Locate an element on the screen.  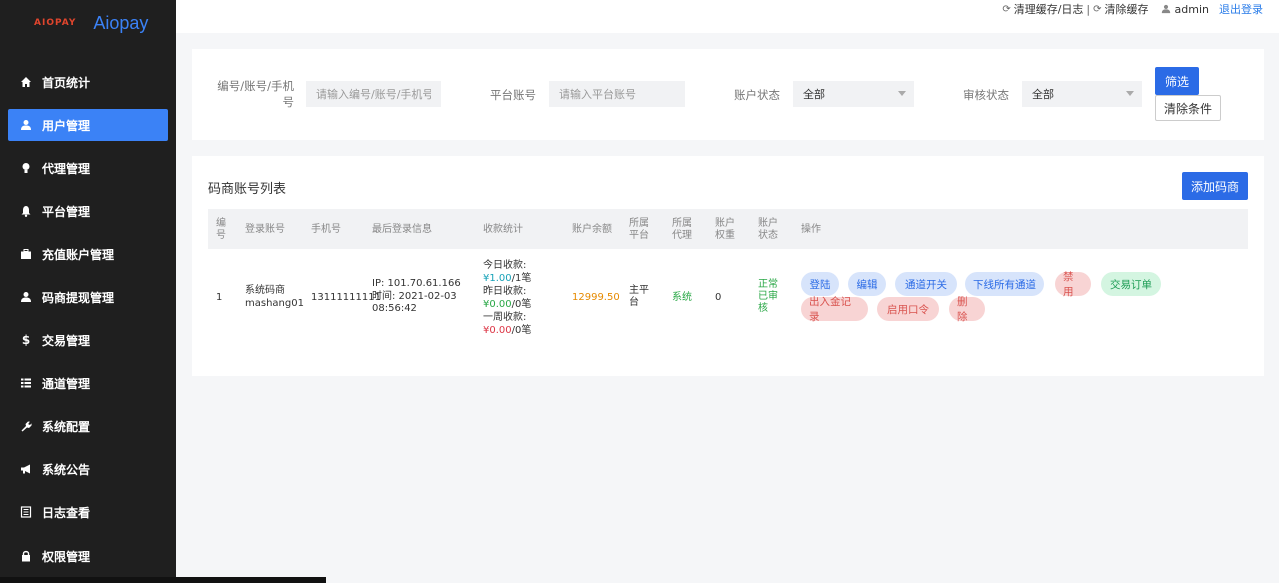
clear-cache-log-link: ⟳ 清理缓存/日志 is located at coordinates (1042, 9).